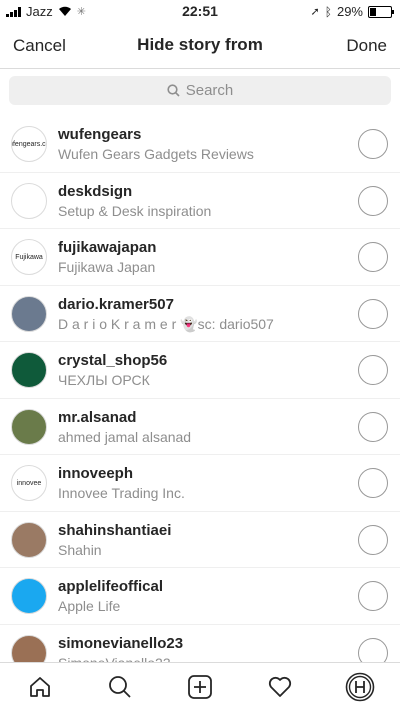 The height and width of the screenshot is (711, 400). I want to click on user-row: deskdsign Setup & Desk inspiration, so click(200, 201).